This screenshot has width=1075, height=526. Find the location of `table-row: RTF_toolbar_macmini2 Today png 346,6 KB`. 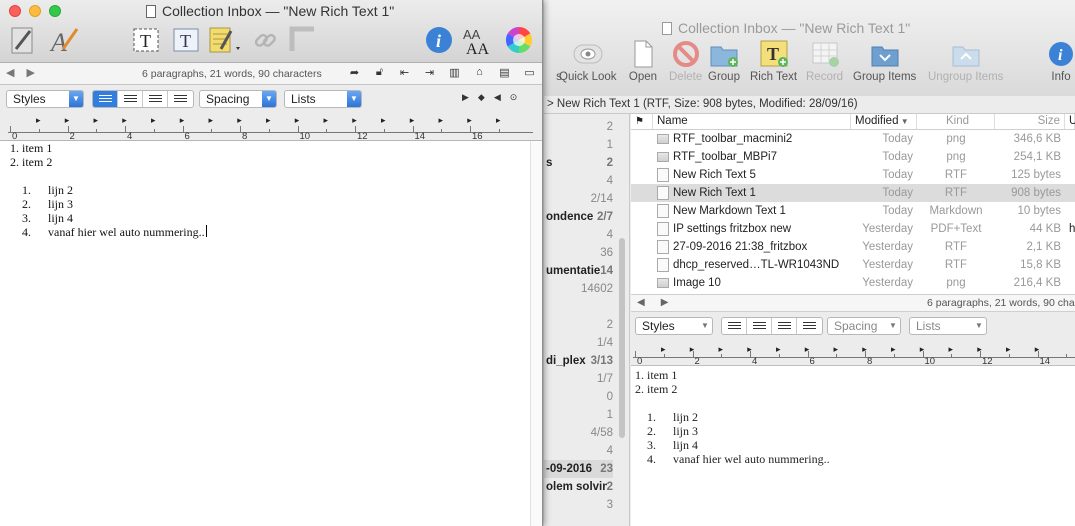

table-row: RTF_toolbar_macmini2 Today png 346,6 KB is located at coordinates (853, 139).